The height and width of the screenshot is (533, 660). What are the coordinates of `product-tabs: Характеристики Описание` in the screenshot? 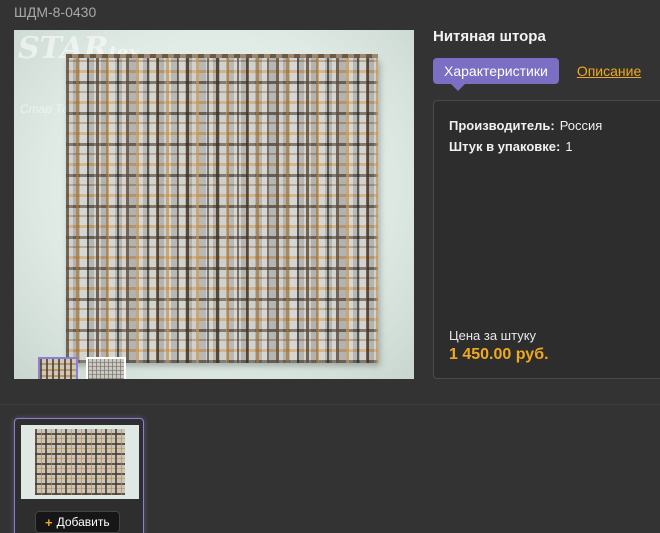 It's located at (537, 74).